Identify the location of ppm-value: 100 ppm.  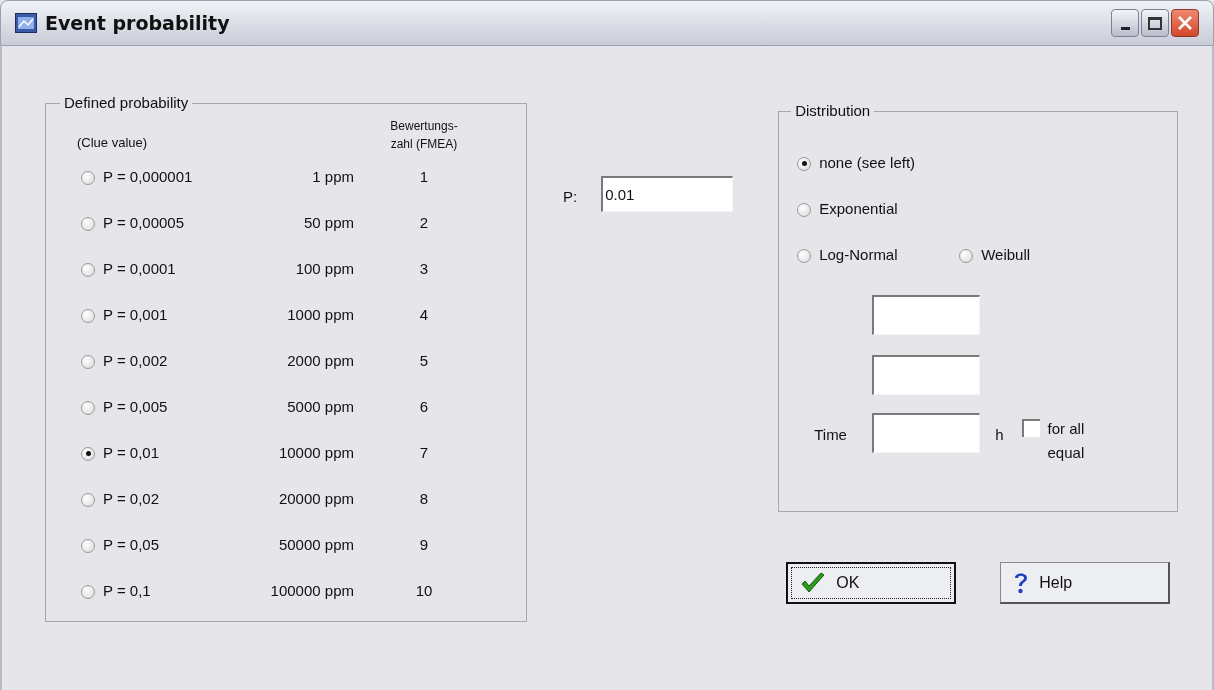
(324, 269).